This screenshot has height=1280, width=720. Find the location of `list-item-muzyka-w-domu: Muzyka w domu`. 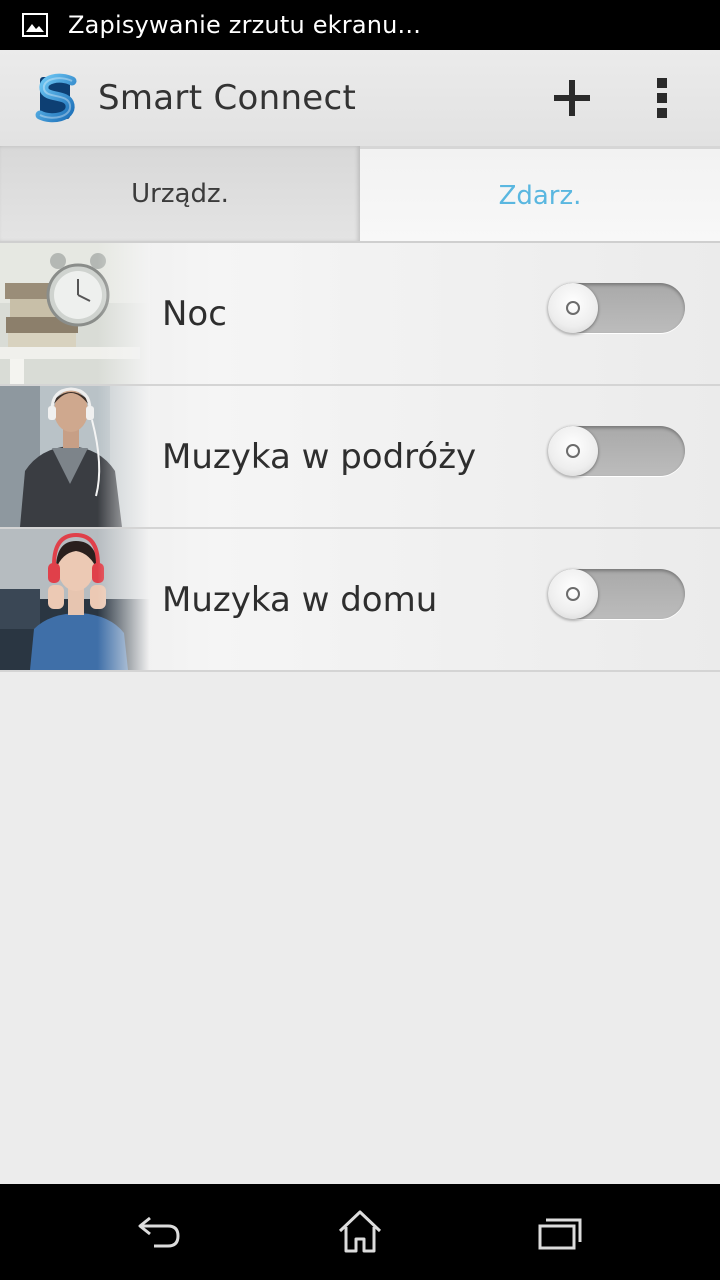

list-item-muzyka-w-domu: Muzyka w domu is located at coordinates (360, 600).